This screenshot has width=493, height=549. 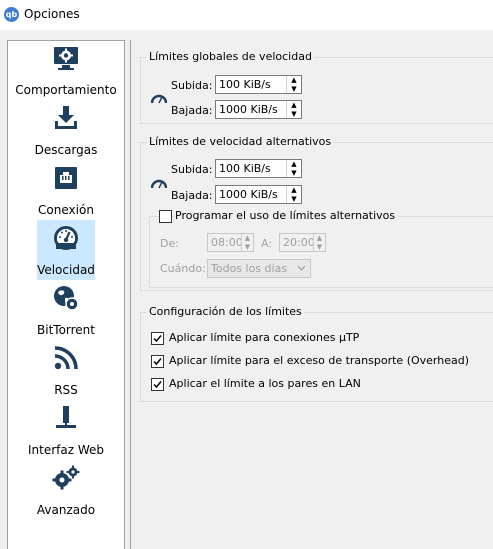 What do you see at coordinates (246, 15) in the screenshot?
I see `title-bar: qb Opciones` at bounding box center [246, 15].